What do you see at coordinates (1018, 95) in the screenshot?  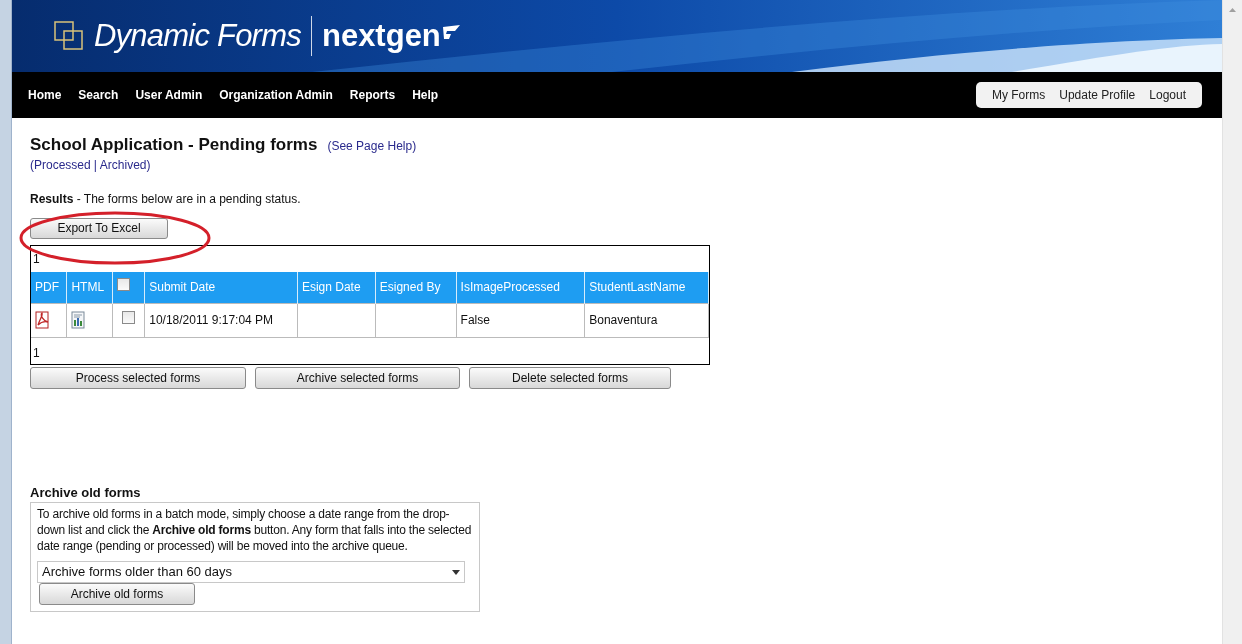 I see `user-menu-link: My Forms` at bounding box center [1018, 95].